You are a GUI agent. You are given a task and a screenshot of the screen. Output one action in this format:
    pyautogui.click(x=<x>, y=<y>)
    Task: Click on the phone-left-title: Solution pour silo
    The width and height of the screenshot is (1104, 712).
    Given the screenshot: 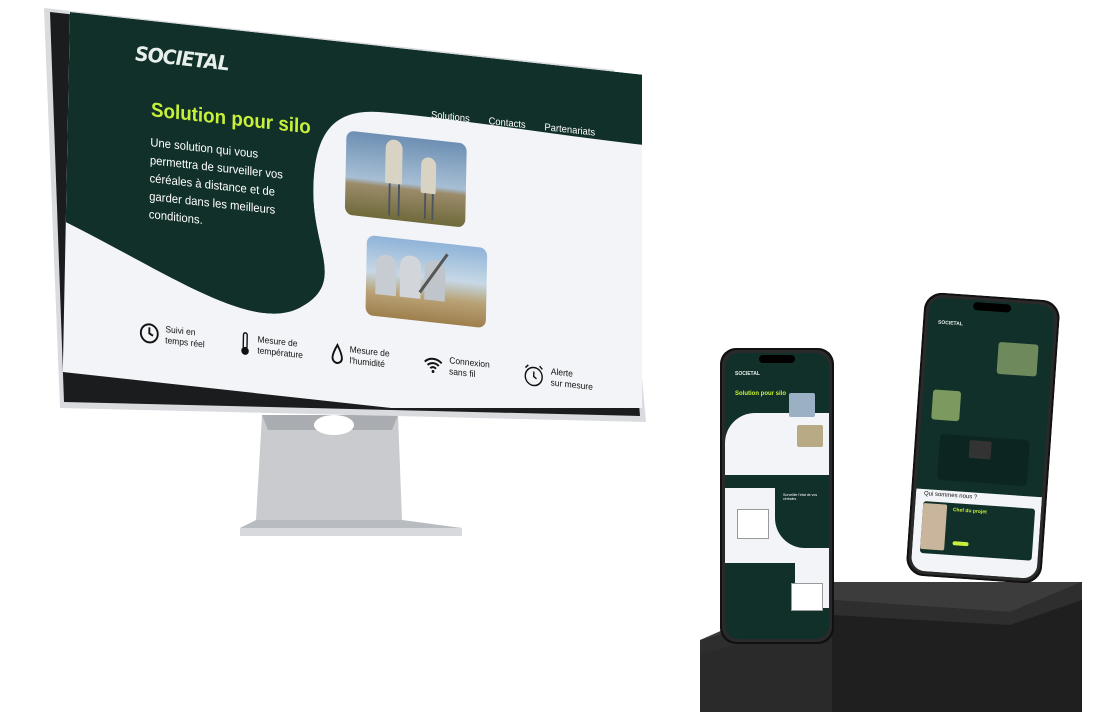 What is the action you would take?
    pyautogui.click(x=760, y=394)
    